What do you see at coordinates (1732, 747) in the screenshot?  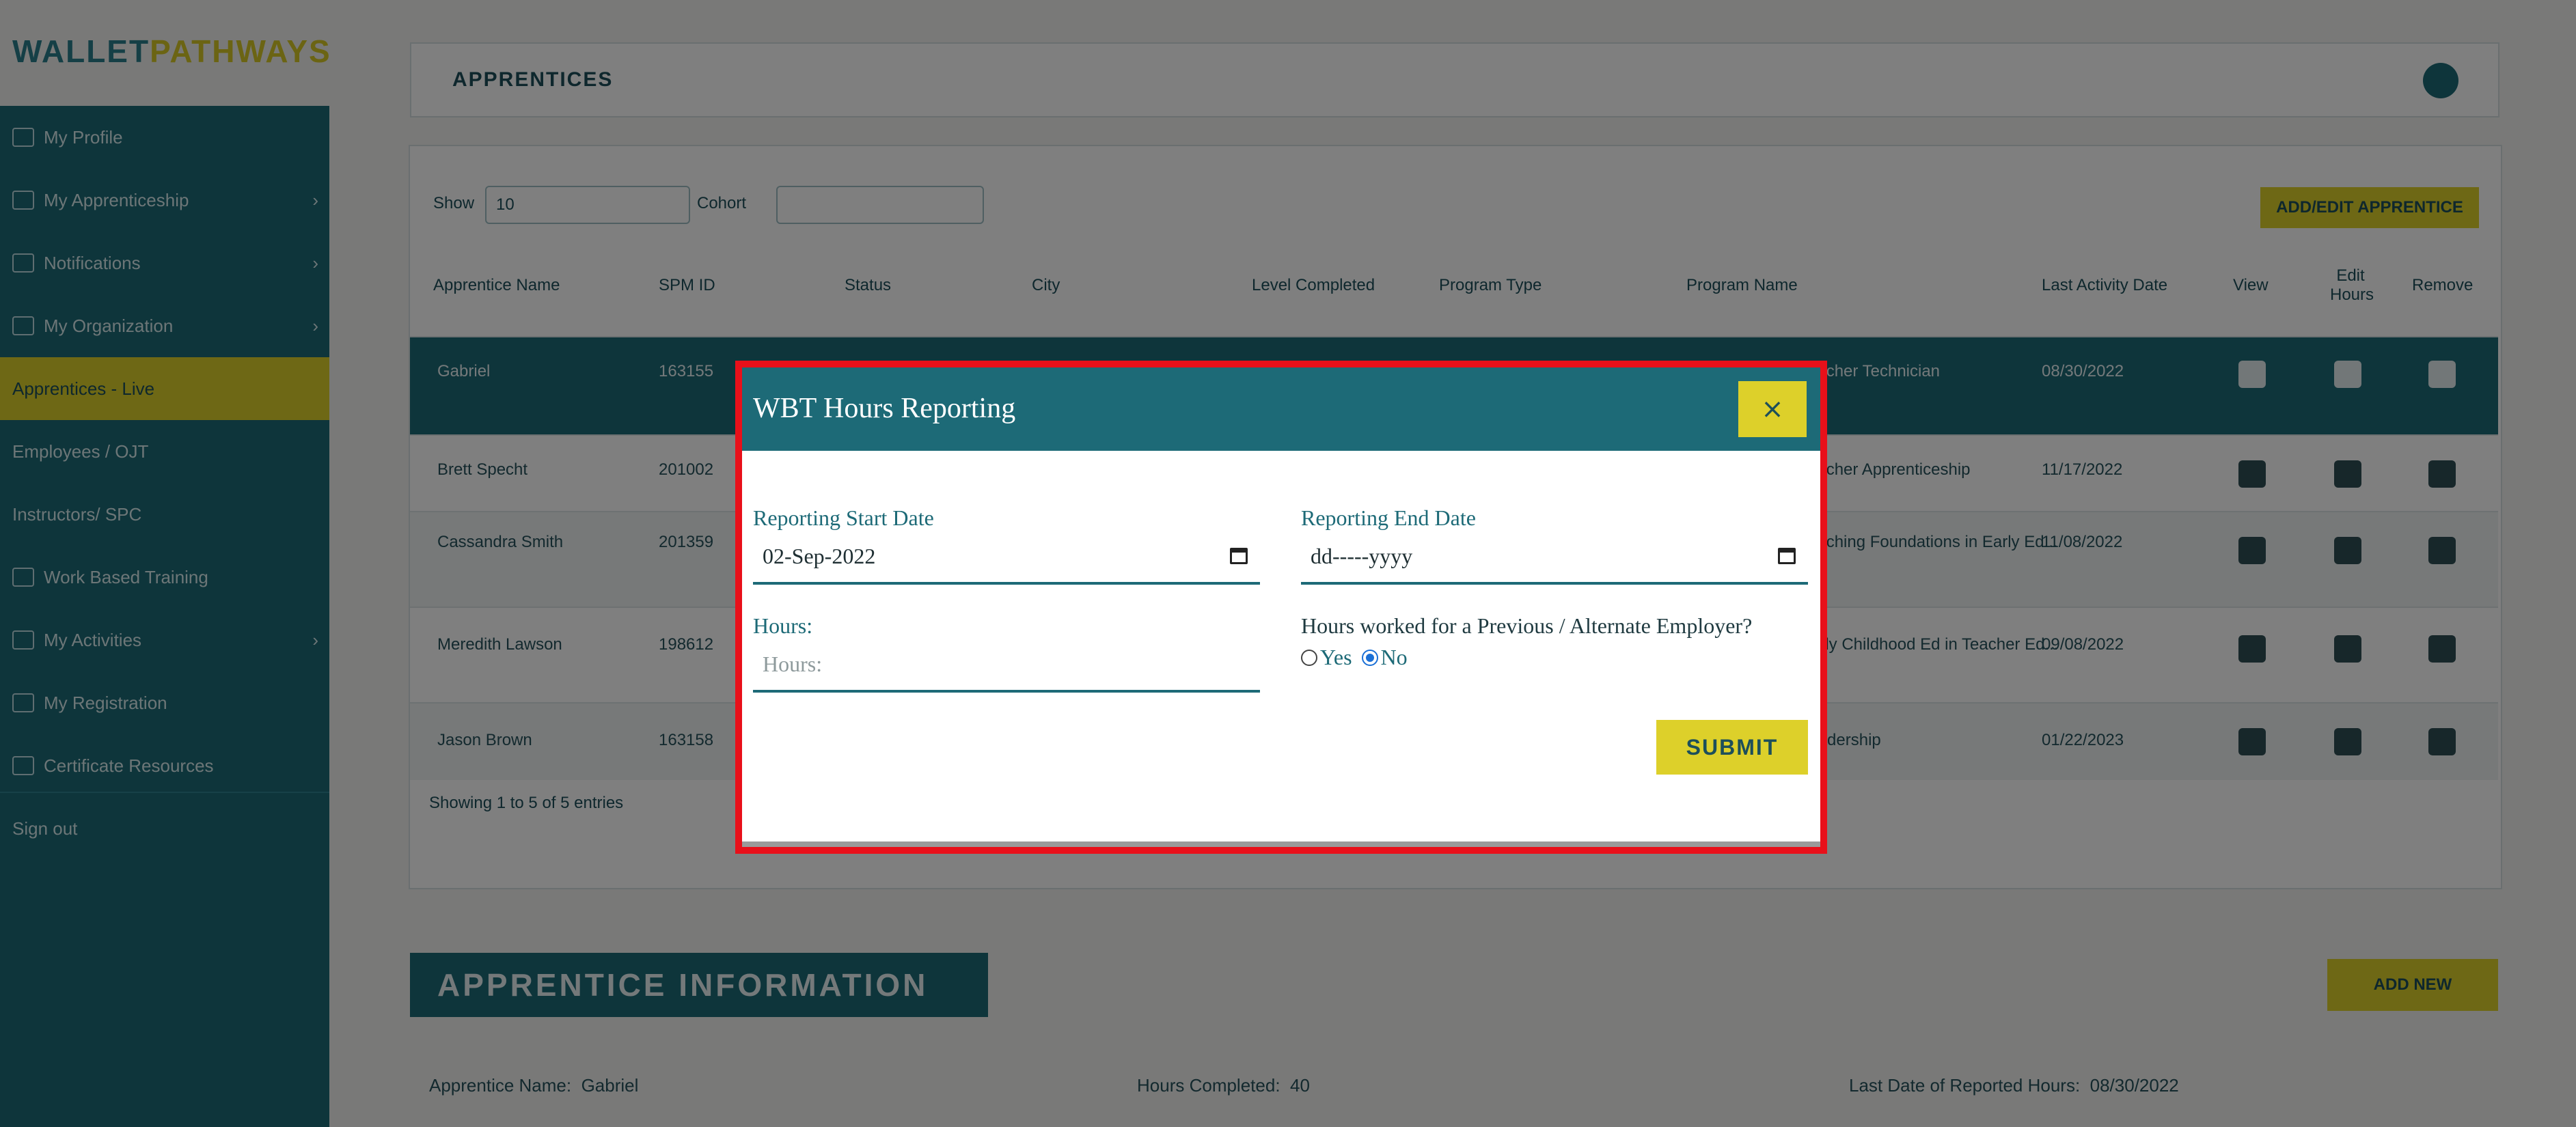 I see `submit-button: SUBMIT` at bounding box center [1732, 747].